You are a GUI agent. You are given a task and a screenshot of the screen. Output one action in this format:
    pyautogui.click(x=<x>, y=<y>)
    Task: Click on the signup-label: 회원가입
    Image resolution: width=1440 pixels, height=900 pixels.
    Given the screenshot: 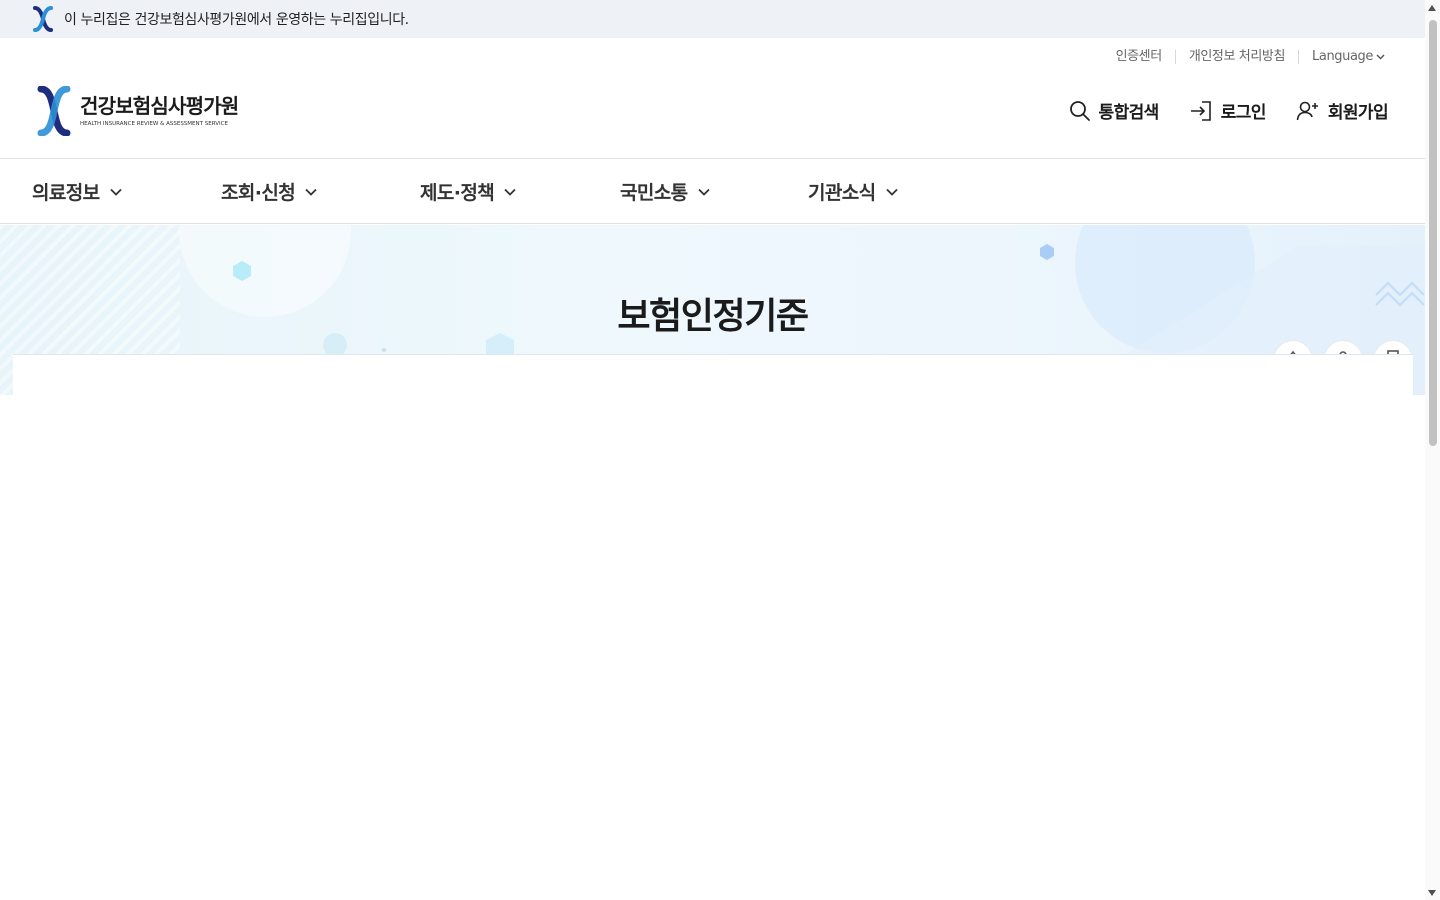 What is the action you would take?
    pyautogui.click(x=1358, y=113)
    